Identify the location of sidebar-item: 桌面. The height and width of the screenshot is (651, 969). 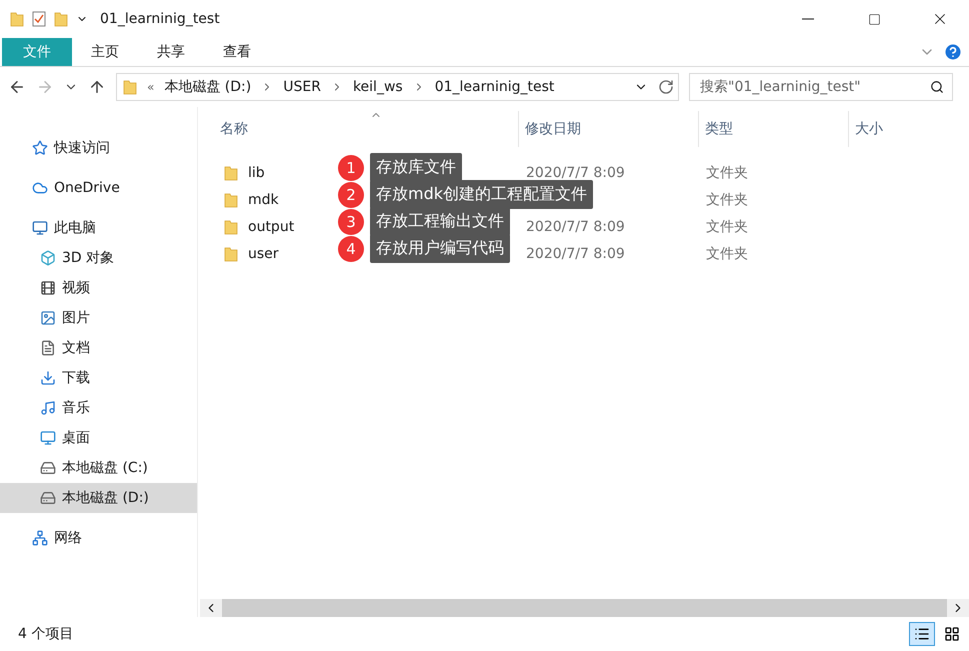
(98, 438).